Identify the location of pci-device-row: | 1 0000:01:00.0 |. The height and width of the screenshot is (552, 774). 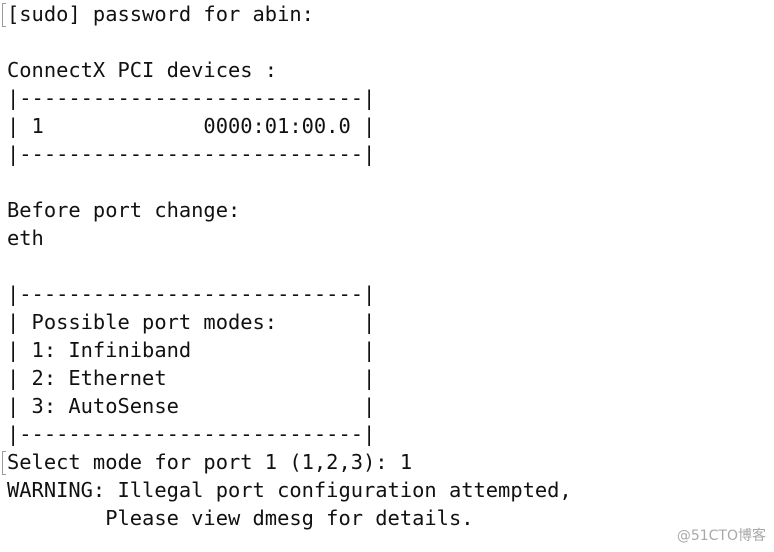
(191, 126).